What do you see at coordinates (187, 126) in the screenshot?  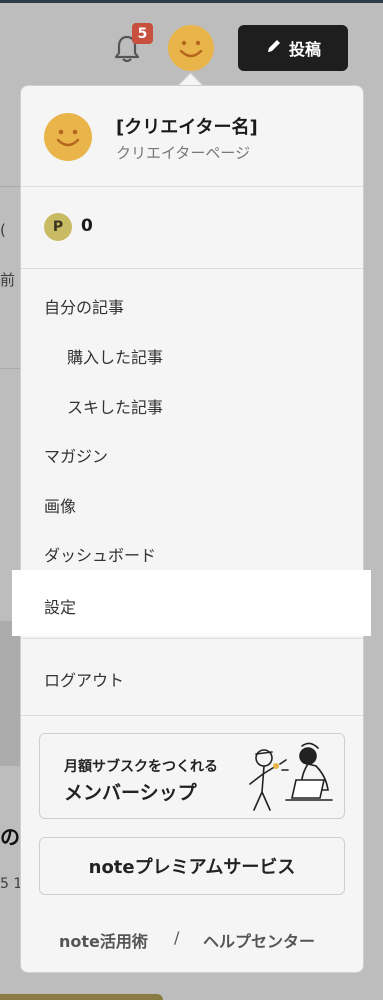 I see `creator-name: [クリエイター名]` at bounding box center [187, 126].